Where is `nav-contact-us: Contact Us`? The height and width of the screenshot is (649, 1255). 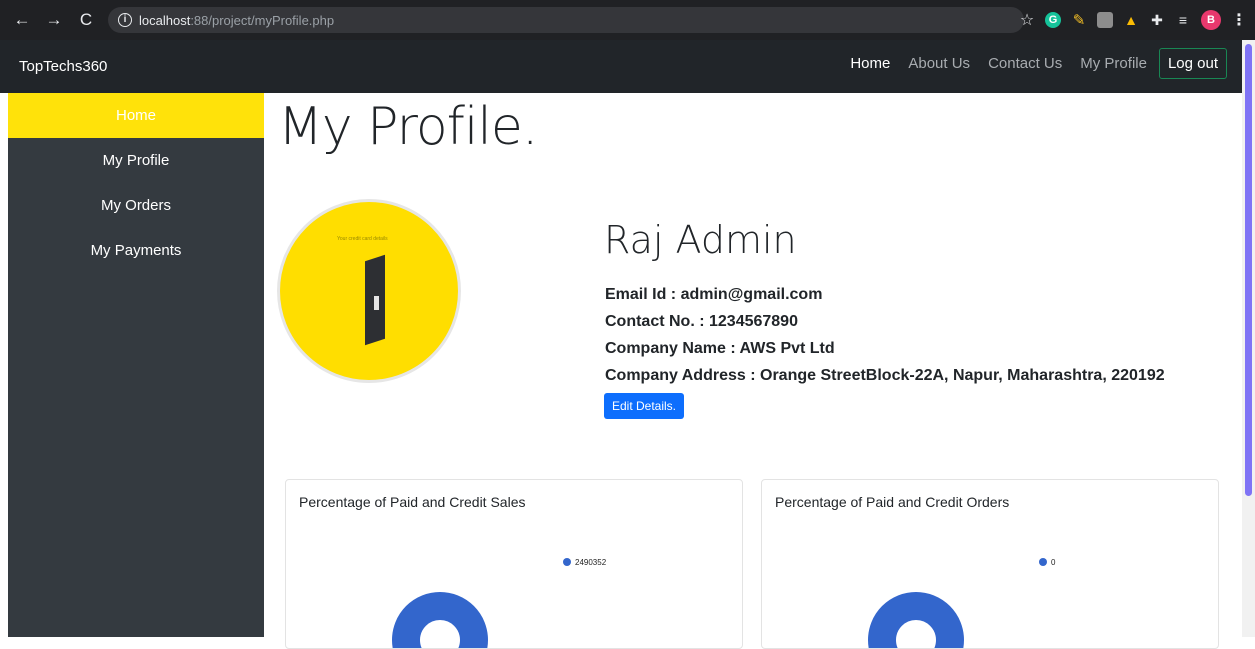 nav-contact-us: Contact Us is located at coordinates (1025, 63).